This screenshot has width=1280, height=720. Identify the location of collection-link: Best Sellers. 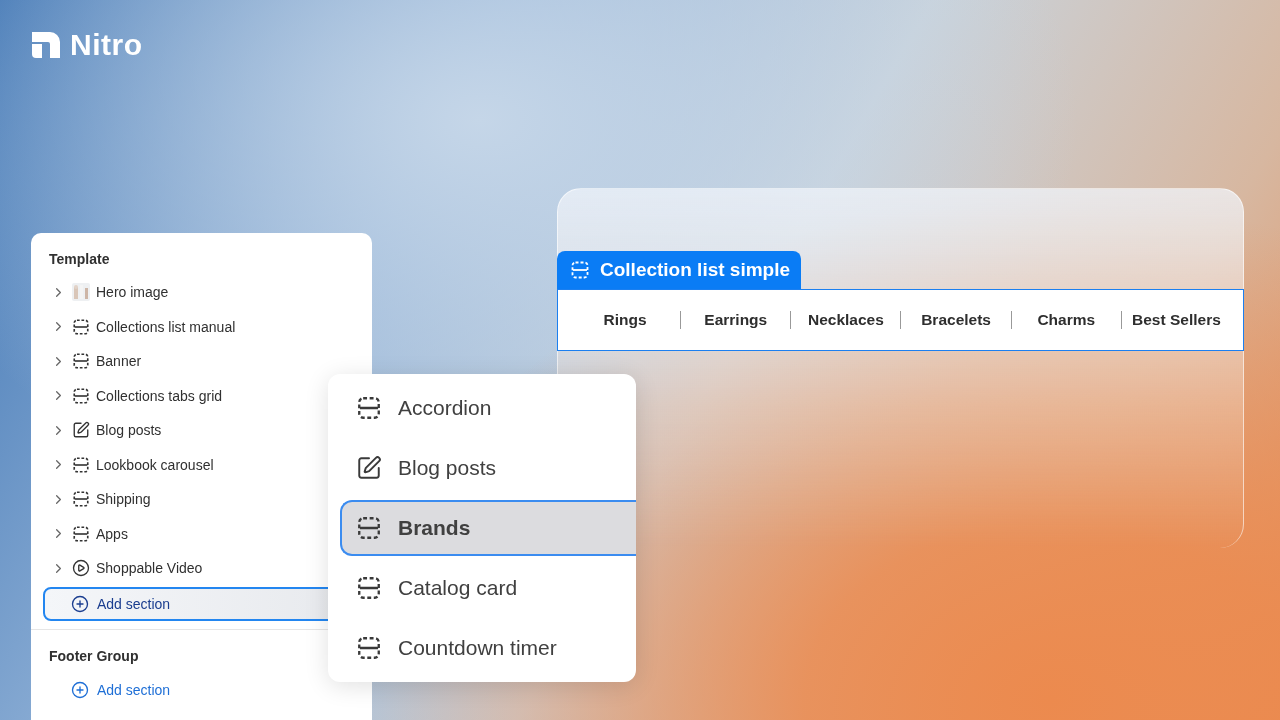
(1176, 320).